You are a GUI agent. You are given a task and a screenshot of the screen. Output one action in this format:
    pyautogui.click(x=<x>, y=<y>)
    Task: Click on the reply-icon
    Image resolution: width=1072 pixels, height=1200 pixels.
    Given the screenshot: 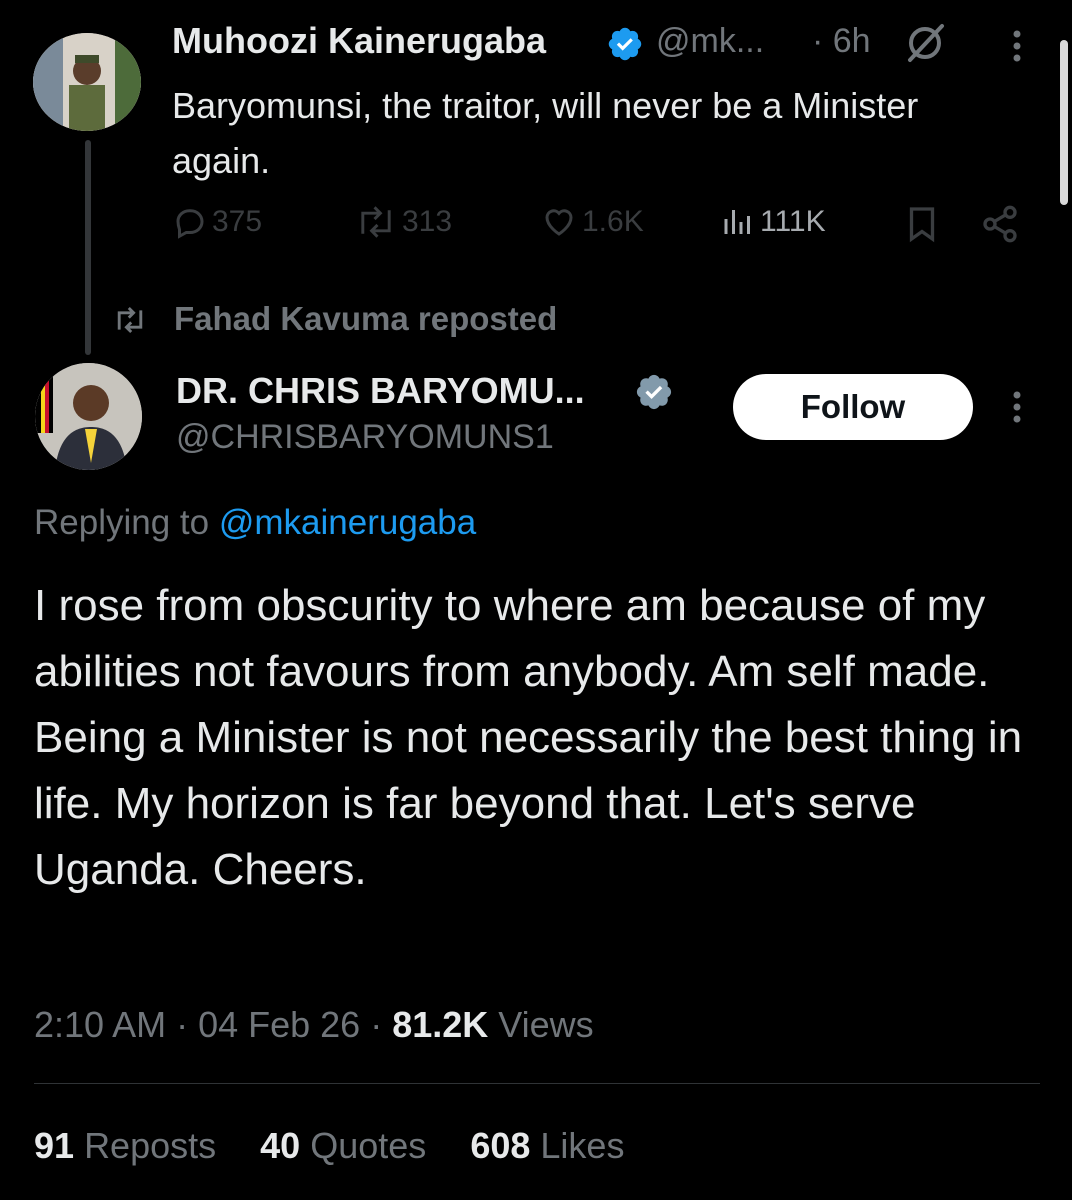 What is the action you would take?
    pyautogui.click(x=190, y=222)
    